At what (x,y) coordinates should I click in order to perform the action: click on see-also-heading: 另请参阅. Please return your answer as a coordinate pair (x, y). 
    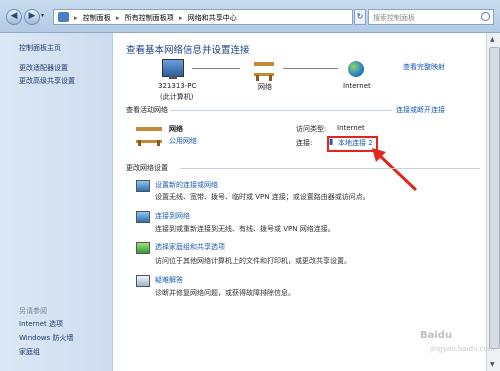
    Looking at the image, I should click on (33, 311).